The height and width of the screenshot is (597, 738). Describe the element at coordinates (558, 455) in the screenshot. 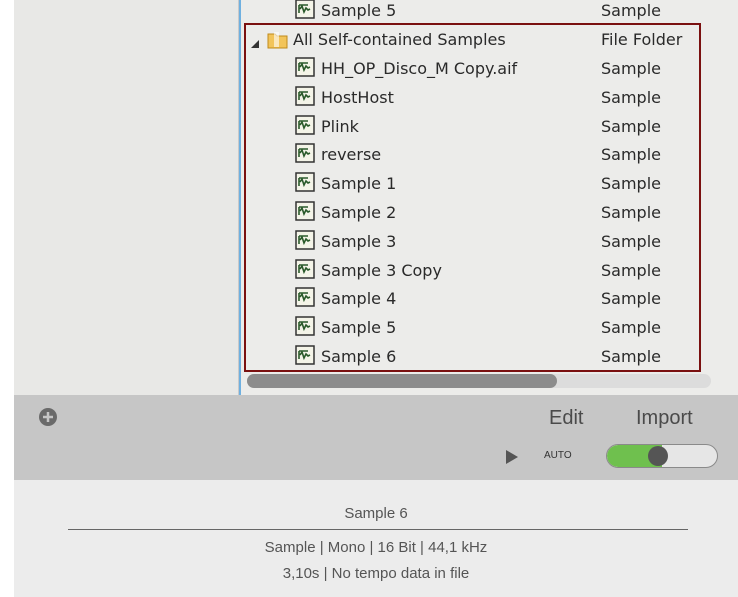

I see `auto-label: AUTO` at that location.